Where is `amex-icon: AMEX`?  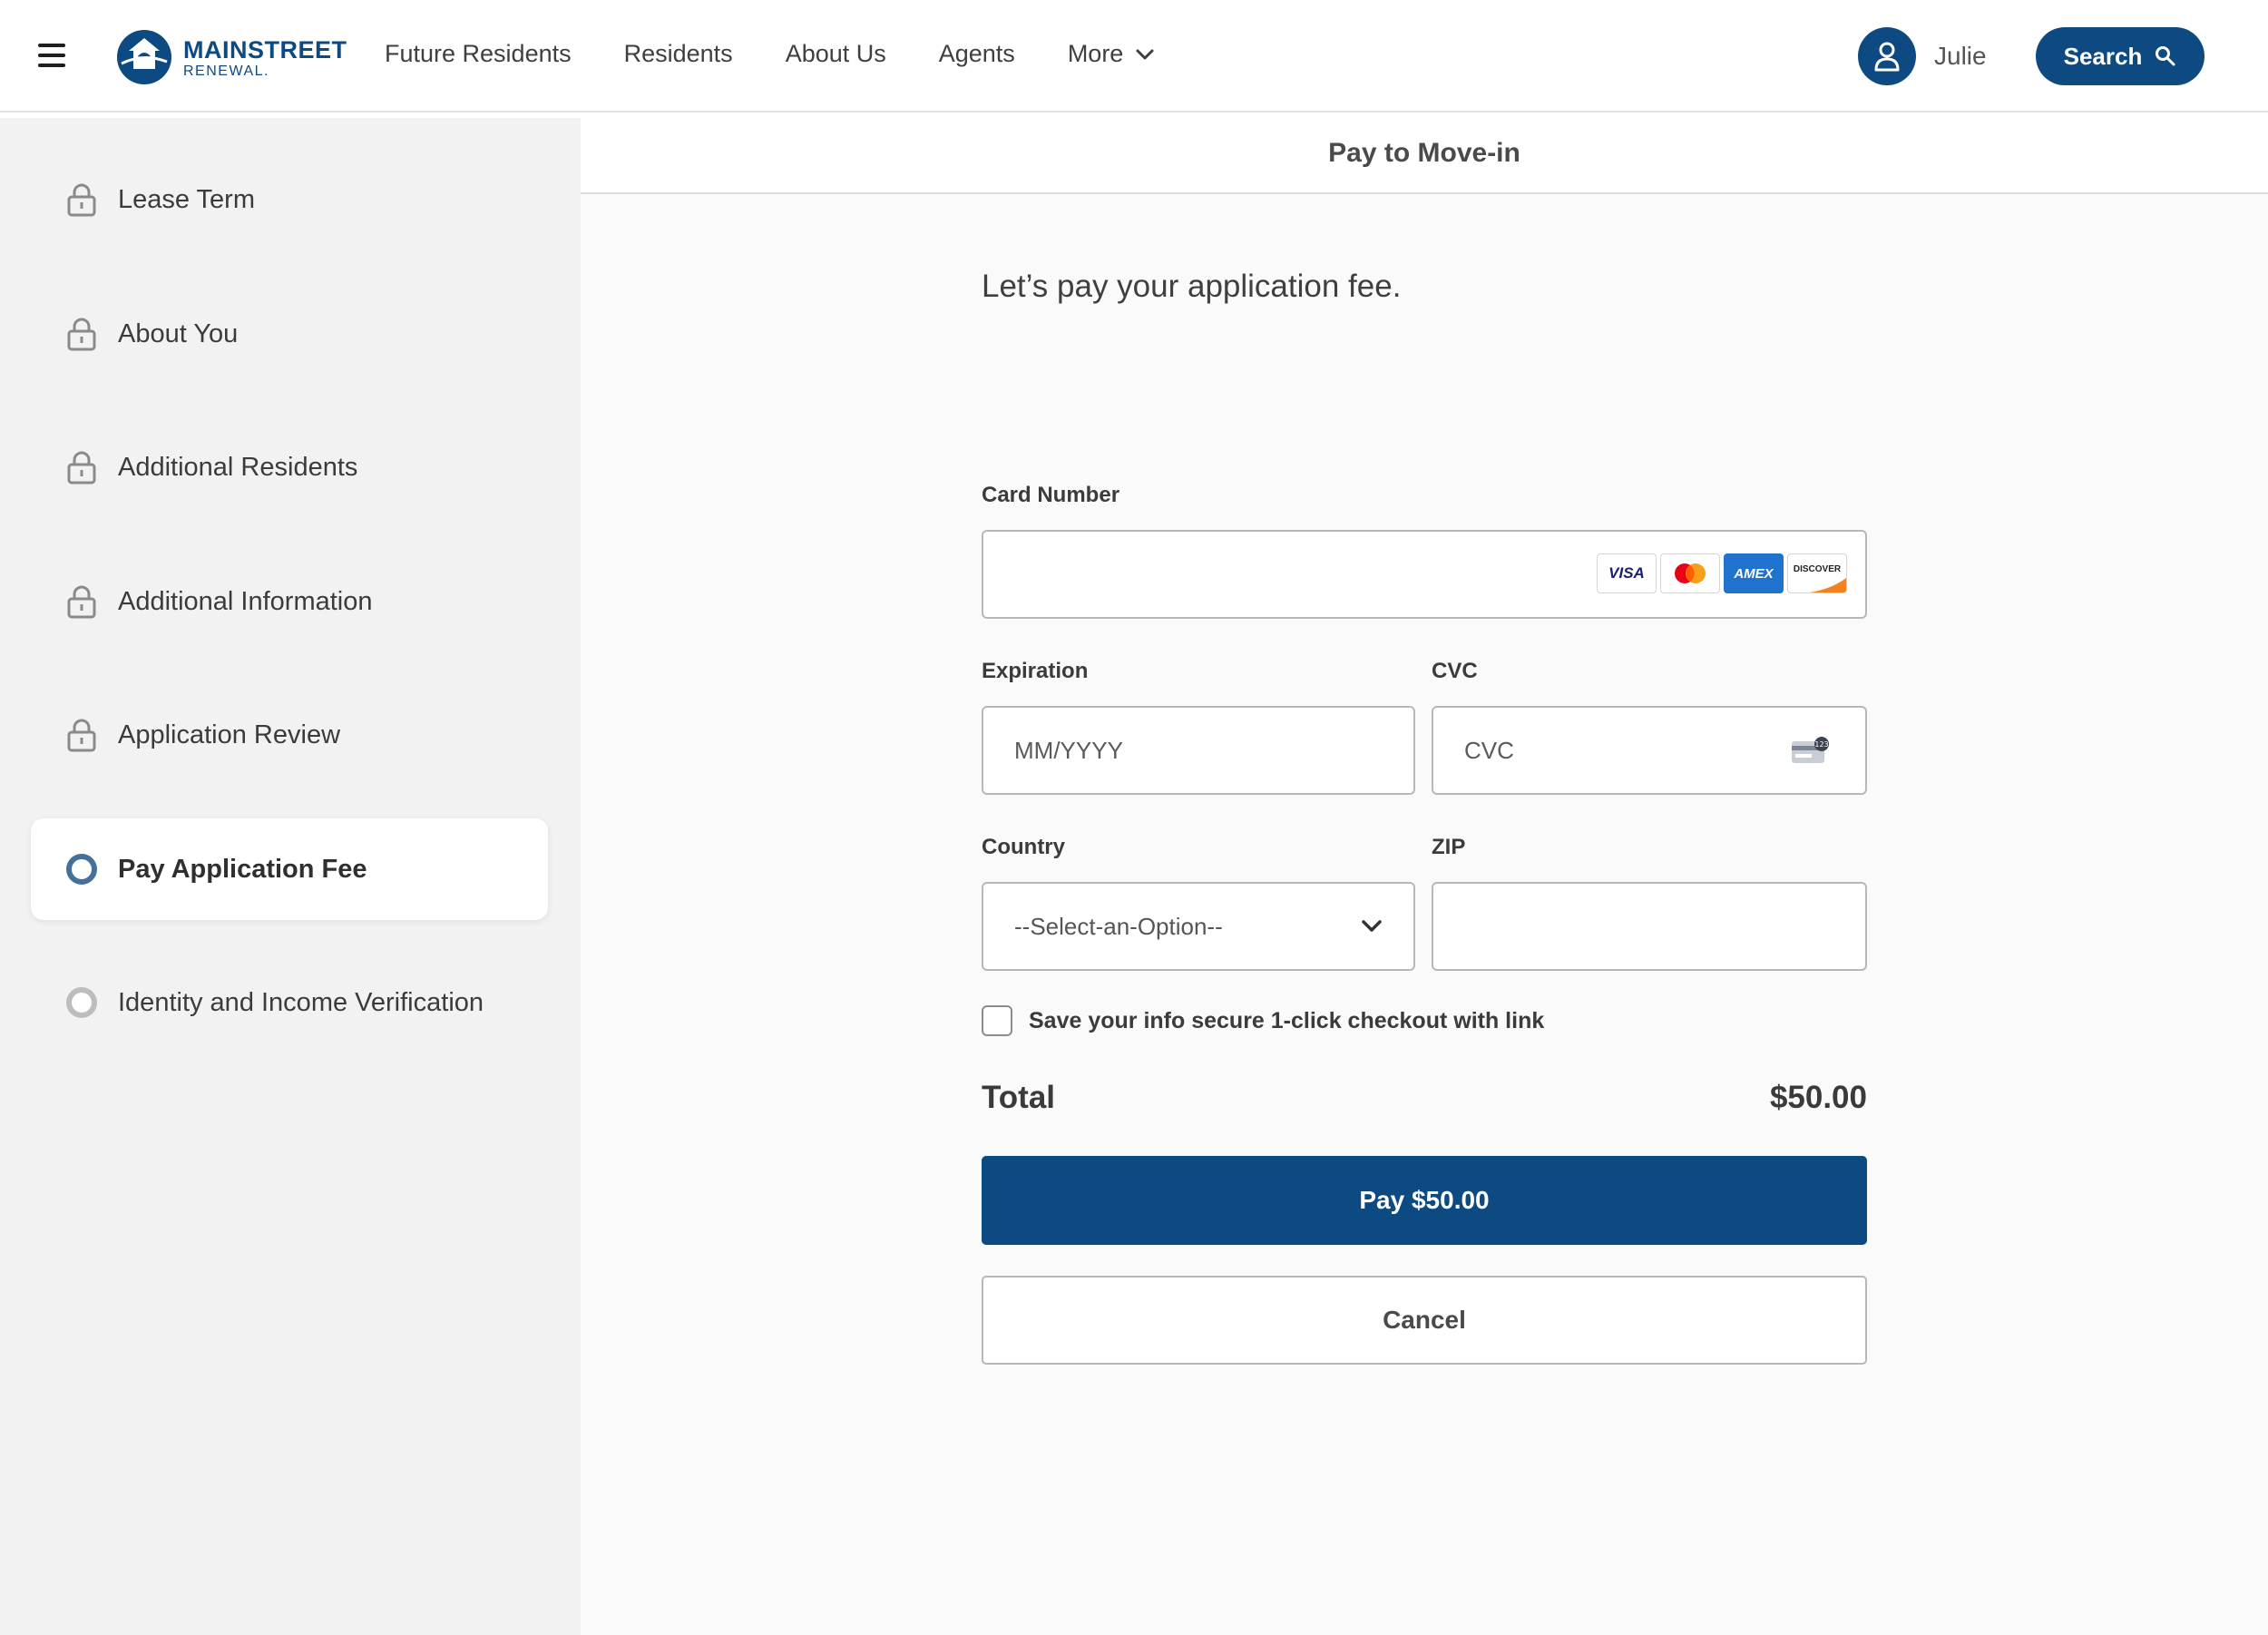 amex-icon: AMEX is located at coordinates (1754, 573).